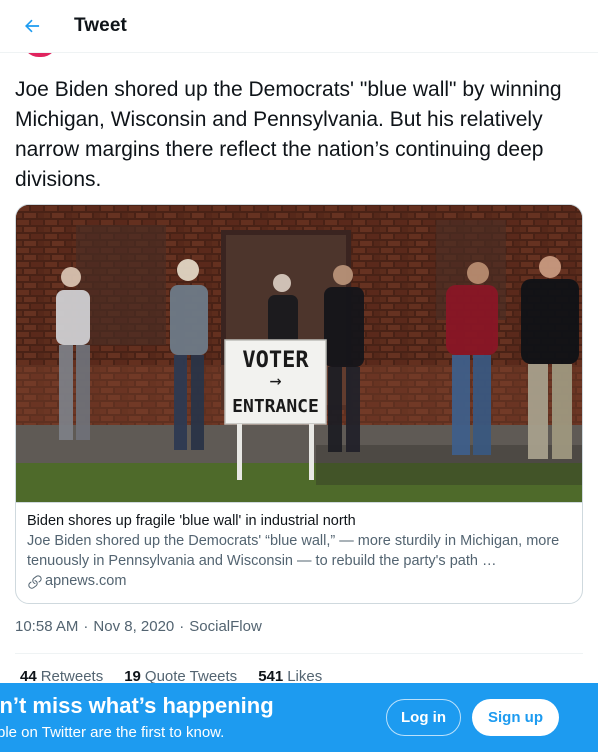  Describe the element at coordinates (299, 653) in the screenshot. I see `divider` at that location.